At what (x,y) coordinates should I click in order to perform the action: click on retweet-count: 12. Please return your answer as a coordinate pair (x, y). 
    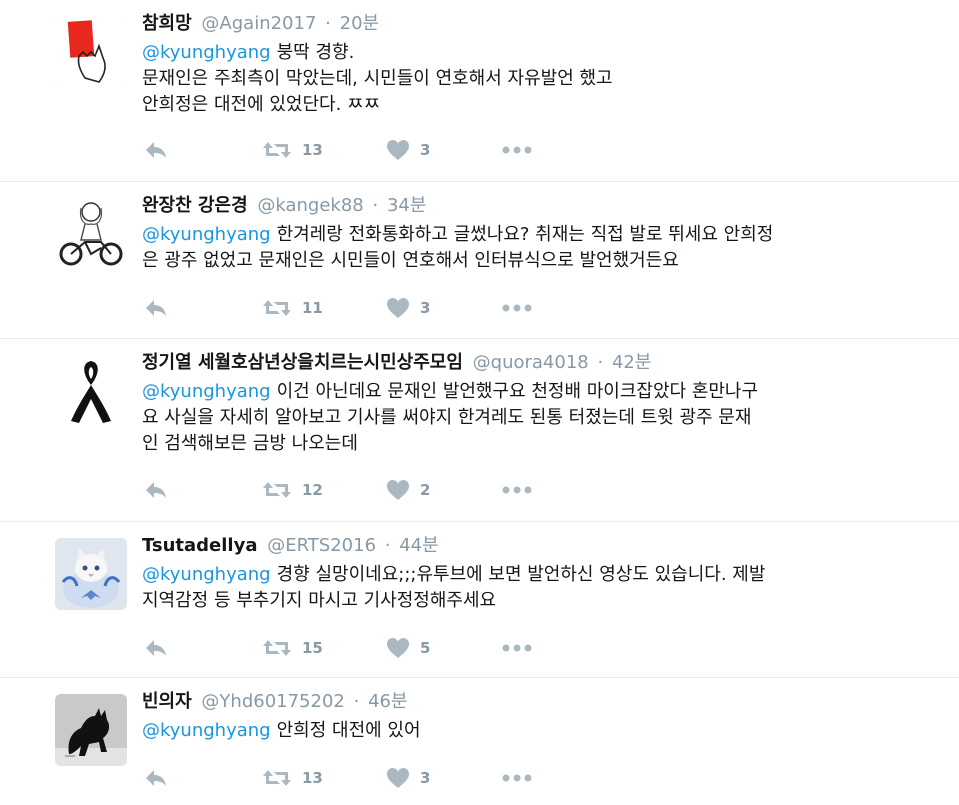
    Looking at the image, I should click on (312, 490).